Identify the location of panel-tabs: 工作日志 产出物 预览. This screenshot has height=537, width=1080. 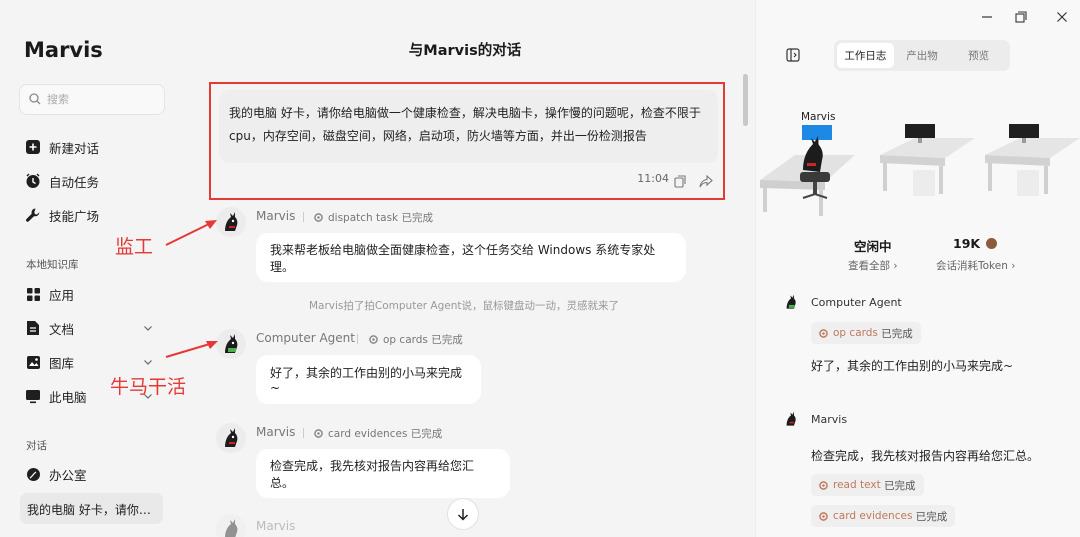
(922, 55).